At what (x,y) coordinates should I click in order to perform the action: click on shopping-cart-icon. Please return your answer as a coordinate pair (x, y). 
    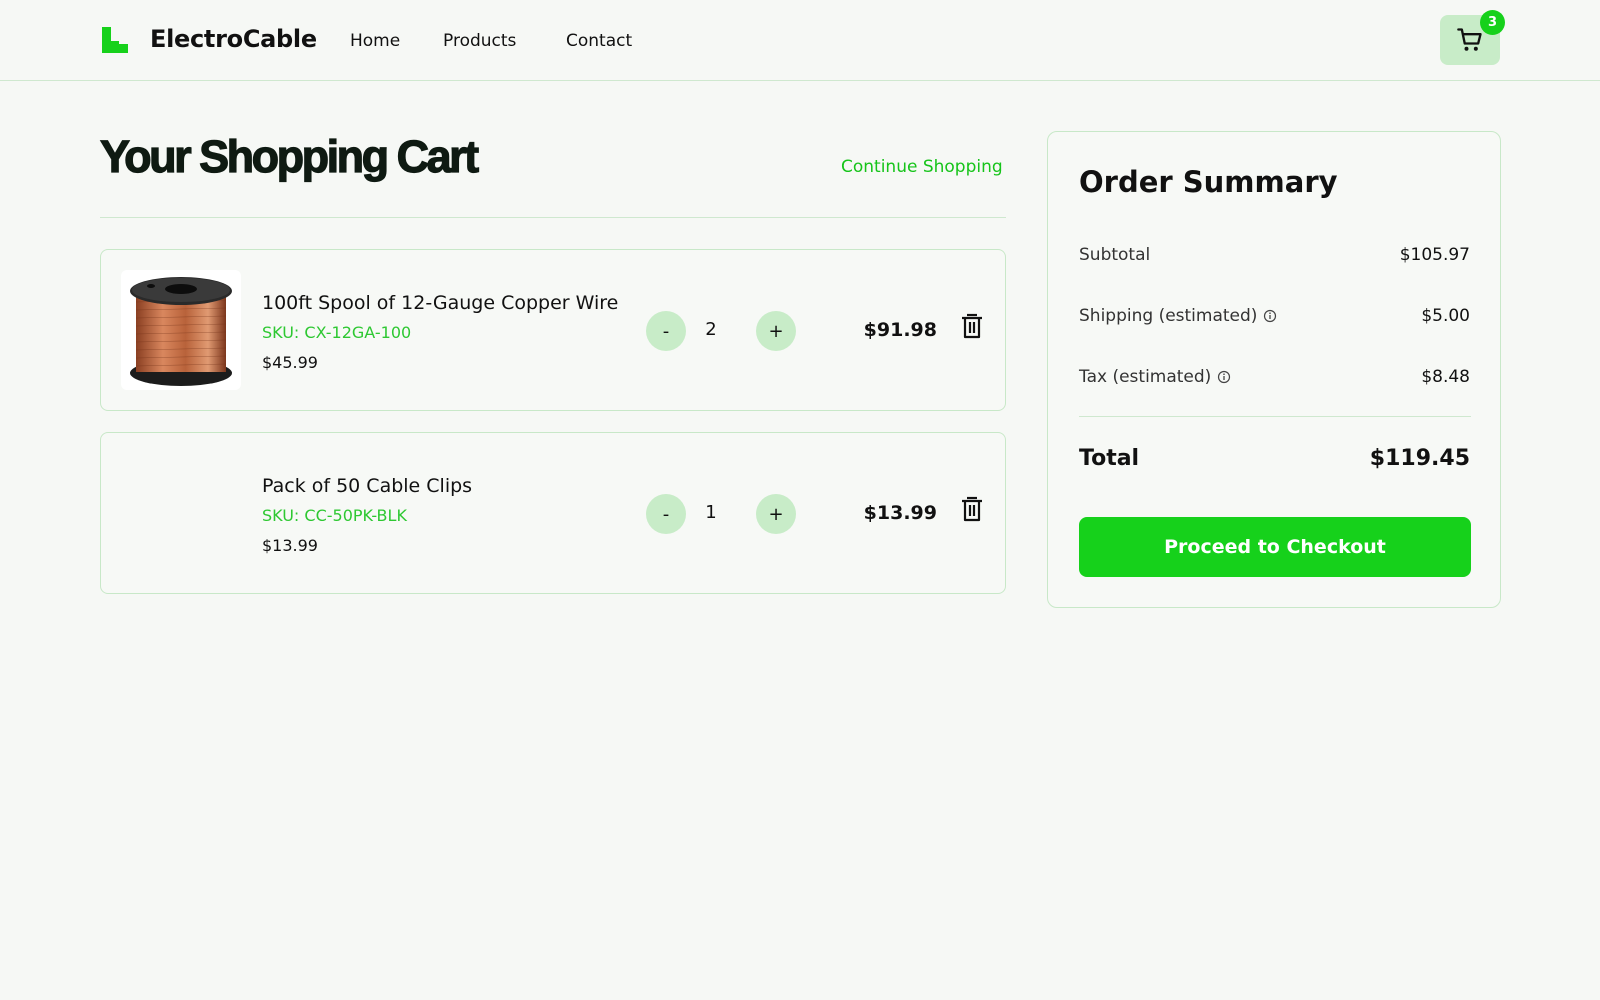
    Looking at the image, I should click on (1469, 39).